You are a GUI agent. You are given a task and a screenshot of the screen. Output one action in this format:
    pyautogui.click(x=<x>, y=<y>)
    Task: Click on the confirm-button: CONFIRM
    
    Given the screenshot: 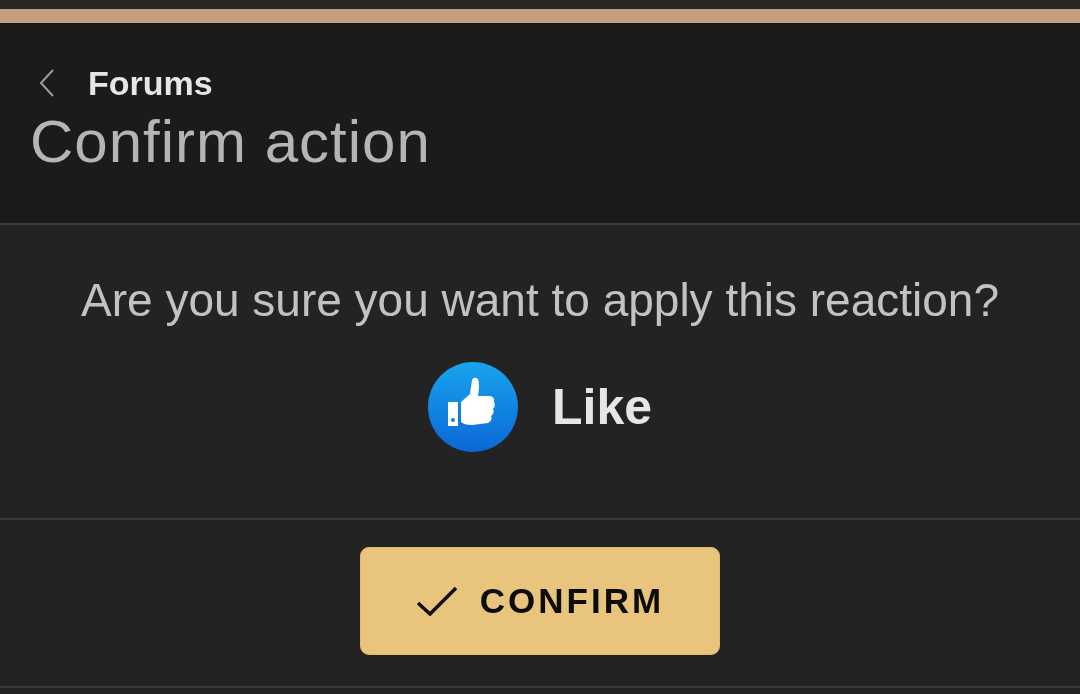 What is the action you would take?
    pyautogui.click(x=540, y=601)
    